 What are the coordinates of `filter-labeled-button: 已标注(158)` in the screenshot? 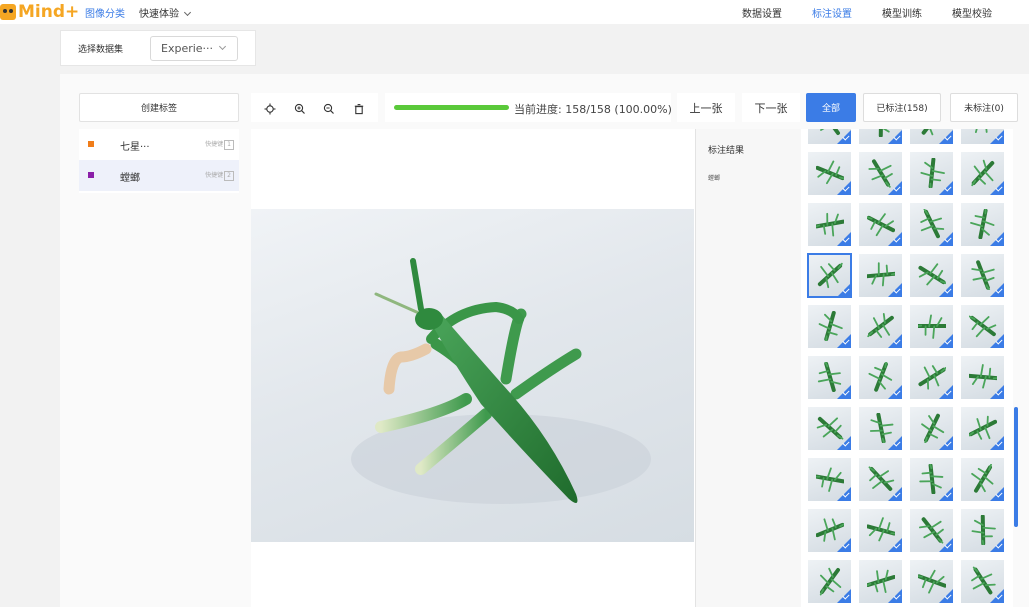 It's located at (902, 107).